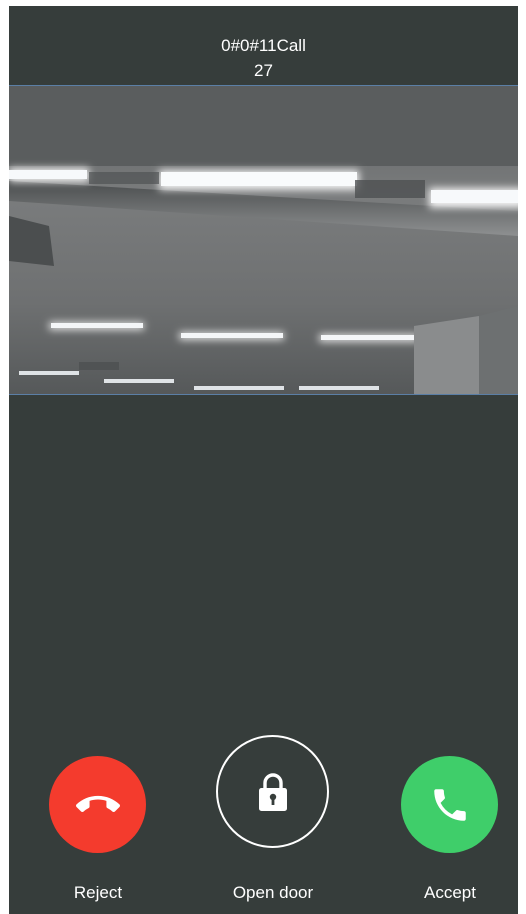  I want to click on accept-button, so click(449, 804).